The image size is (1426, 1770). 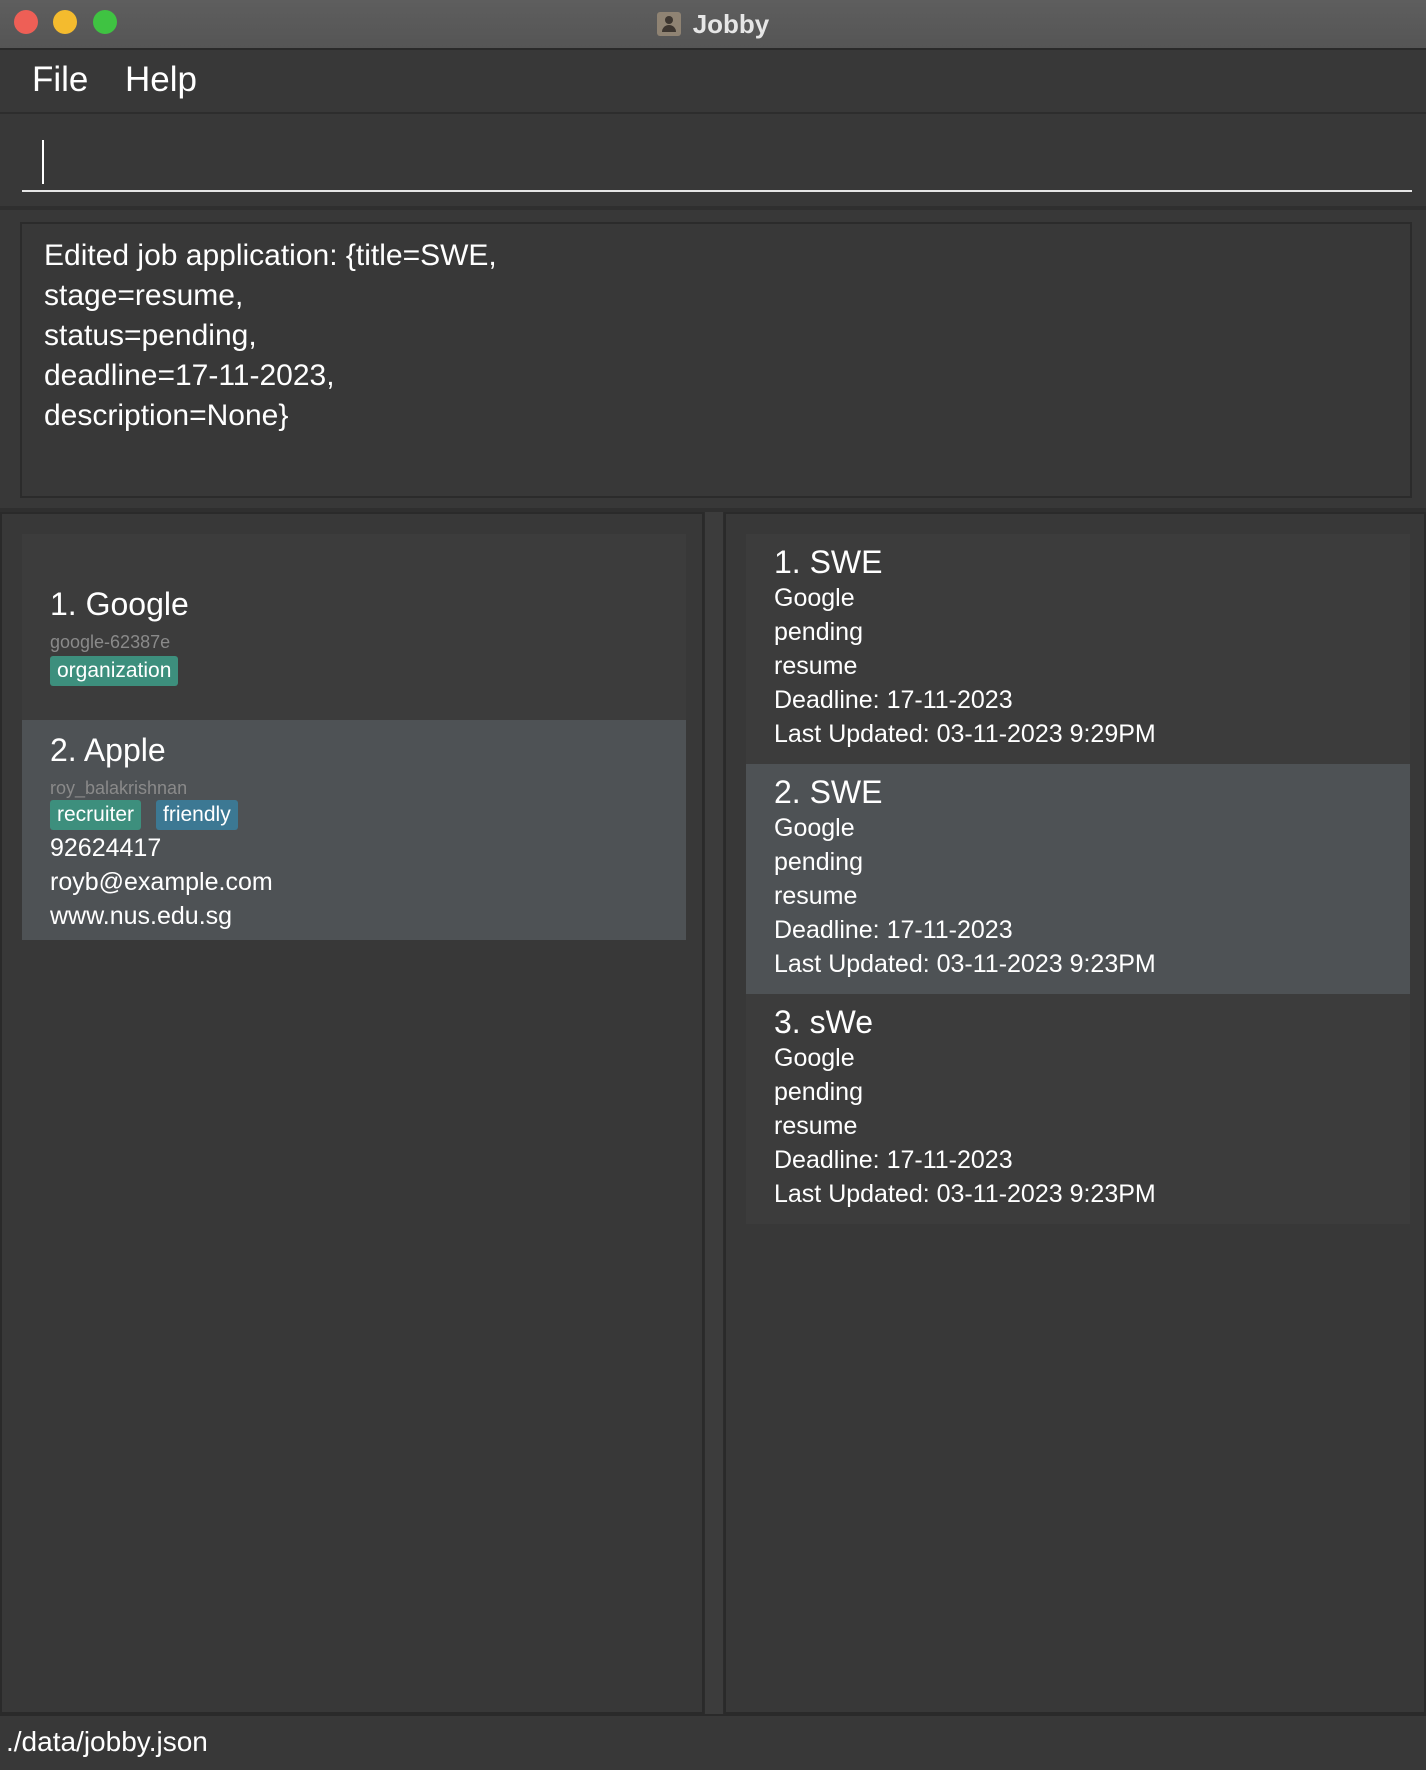 What do you see at coordinates (713, 82) in the screenshot?
I see `menu-bar: File Help` at bounding box center [713, 82].